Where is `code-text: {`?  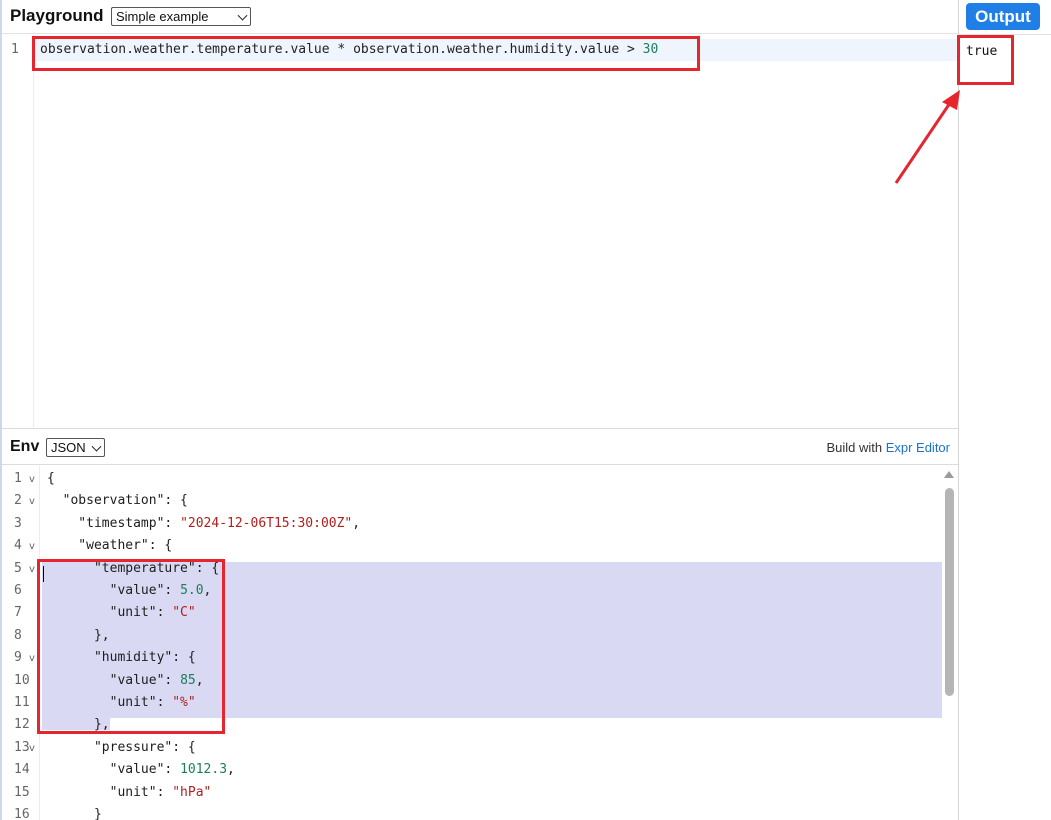 code-text: { is located at coordinates (51, 478).